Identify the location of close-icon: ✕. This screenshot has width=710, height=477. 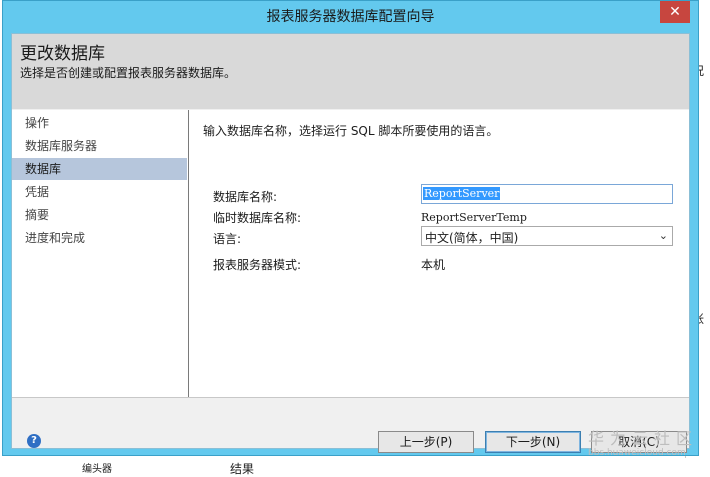
(675, 12).